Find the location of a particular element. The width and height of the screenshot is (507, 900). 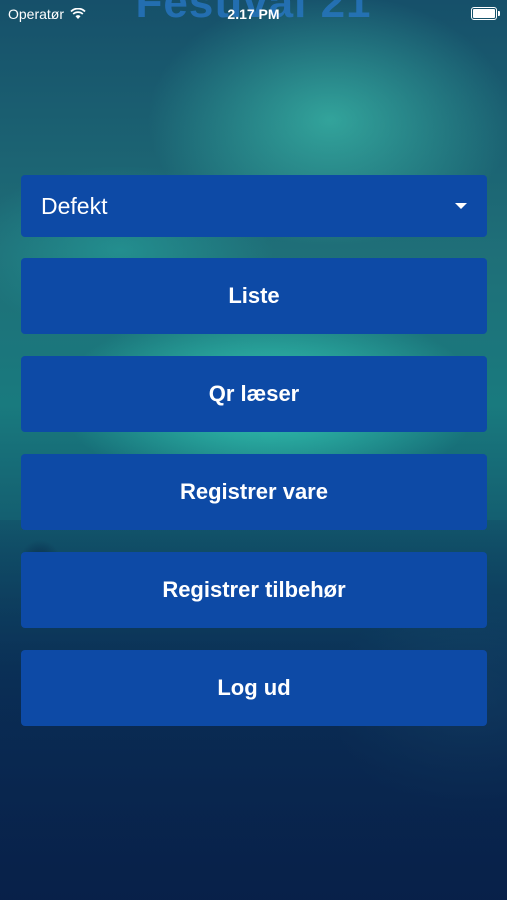

status-time: 2.17 PM is located at coordinates (253, 14).